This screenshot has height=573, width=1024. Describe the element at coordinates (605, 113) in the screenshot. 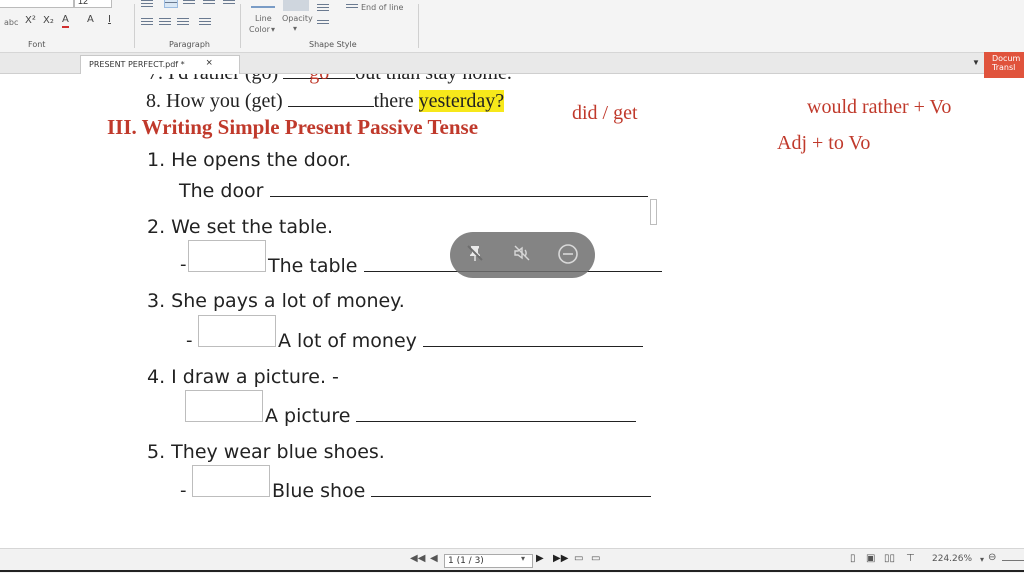

I see `annotation-did-get: did / get` at that location.